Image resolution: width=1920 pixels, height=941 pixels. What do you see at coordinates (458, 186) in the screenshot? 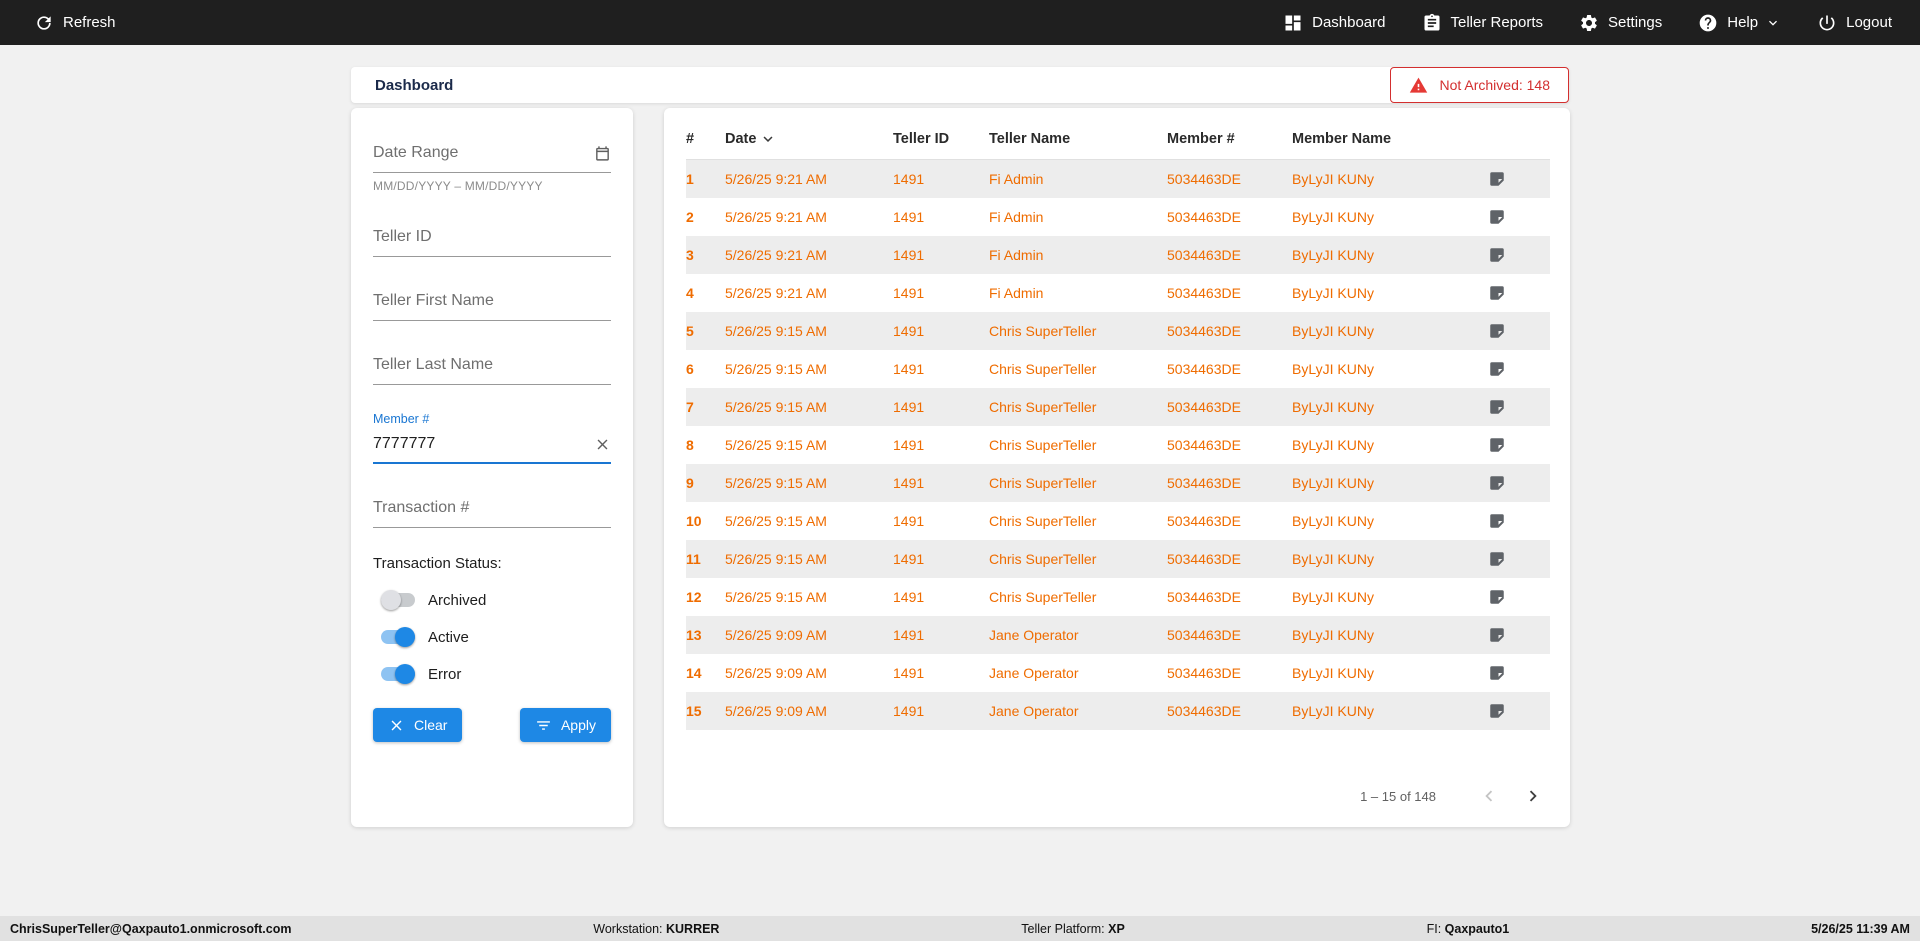
I see `date-range-helper: MM/DD/YYYY – MM/DD/YYYY` at bounding box center [458, 186].